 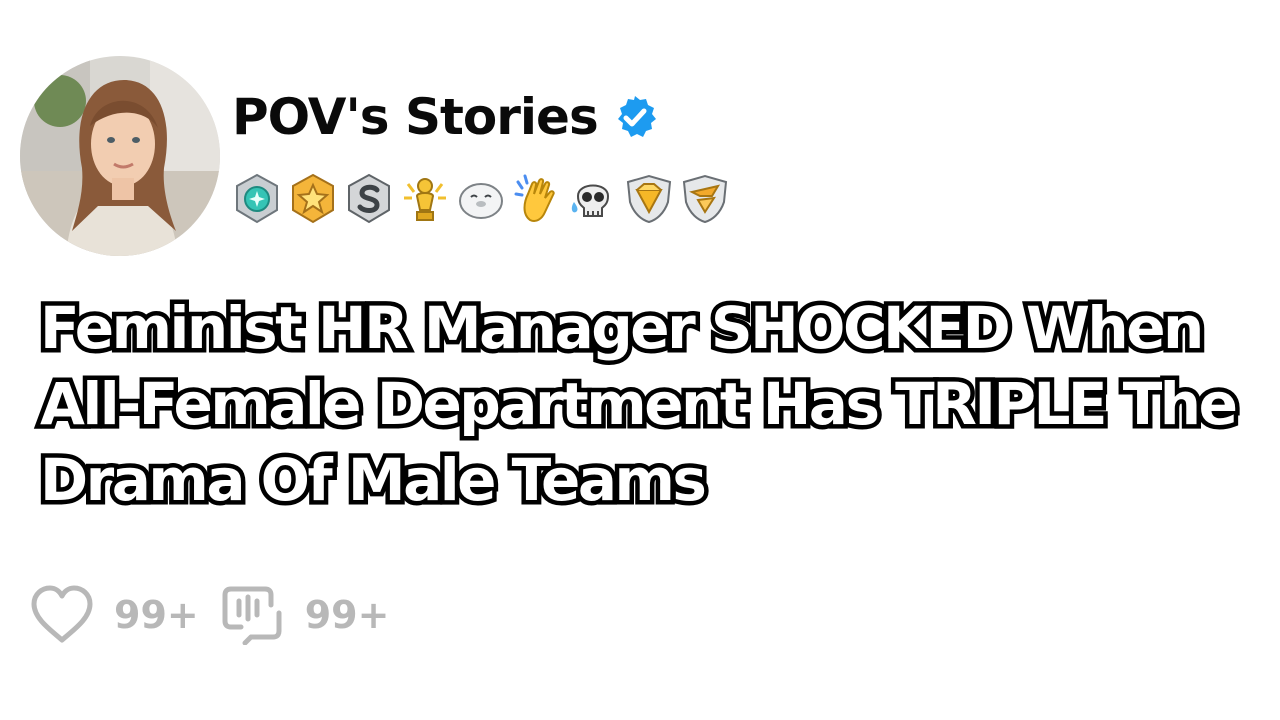 I want to click on gold-diamond-shield-icon, so click(x=649, y=199).